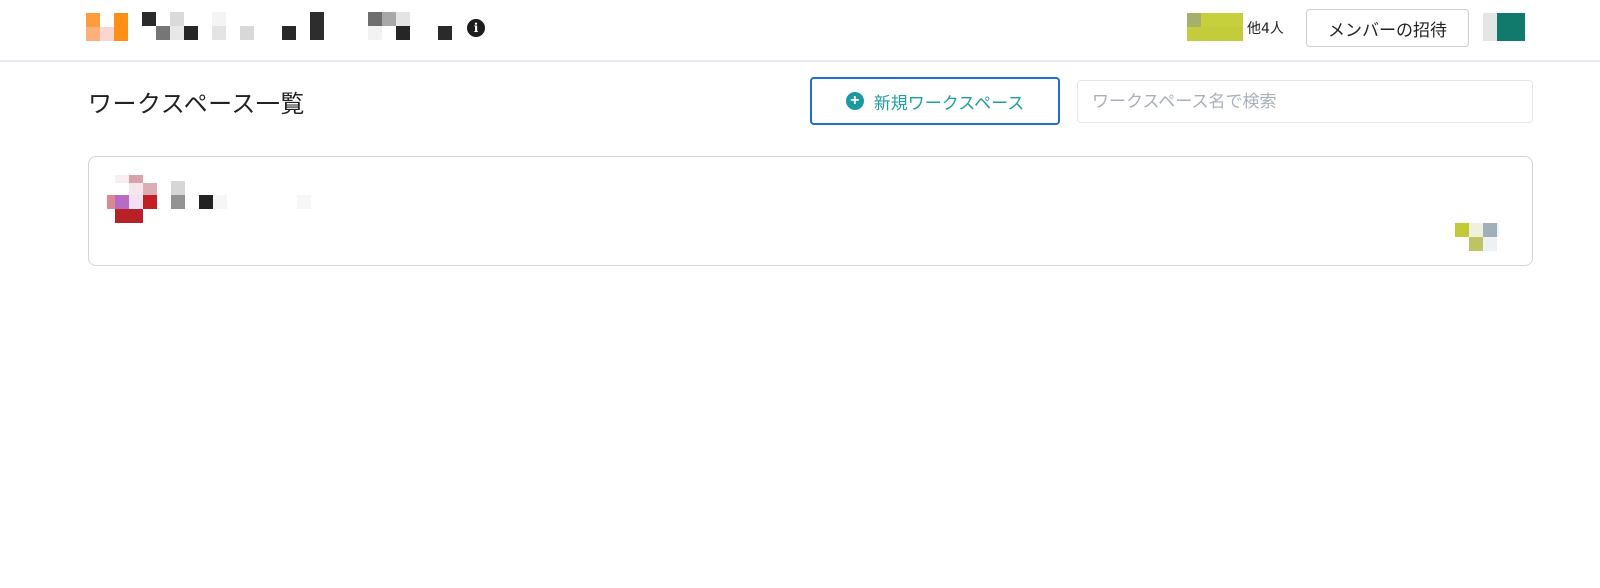  What do you see at coordinates (854, 101) in the screenshot?
I see `plus-circle-icon: +` at bounding box center [854, 101].